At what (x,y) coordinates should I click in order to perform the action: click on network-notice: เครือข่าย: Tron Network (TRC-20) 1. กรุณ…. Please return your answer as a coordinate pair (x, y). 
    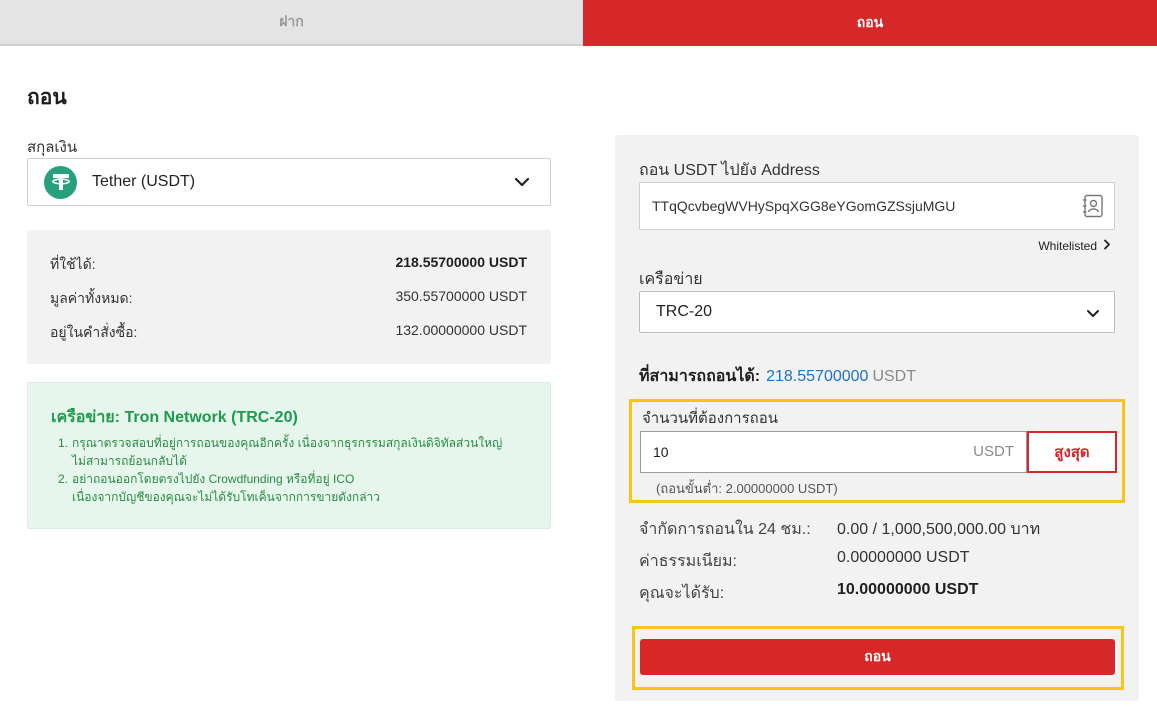
    Looking at the image, I should click on (289, 455).